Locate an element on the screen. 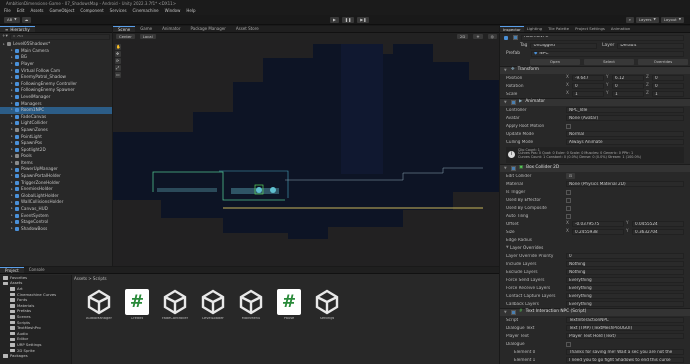  property-field: Player Text Hold (Text) is located at coordinates (625, 336).